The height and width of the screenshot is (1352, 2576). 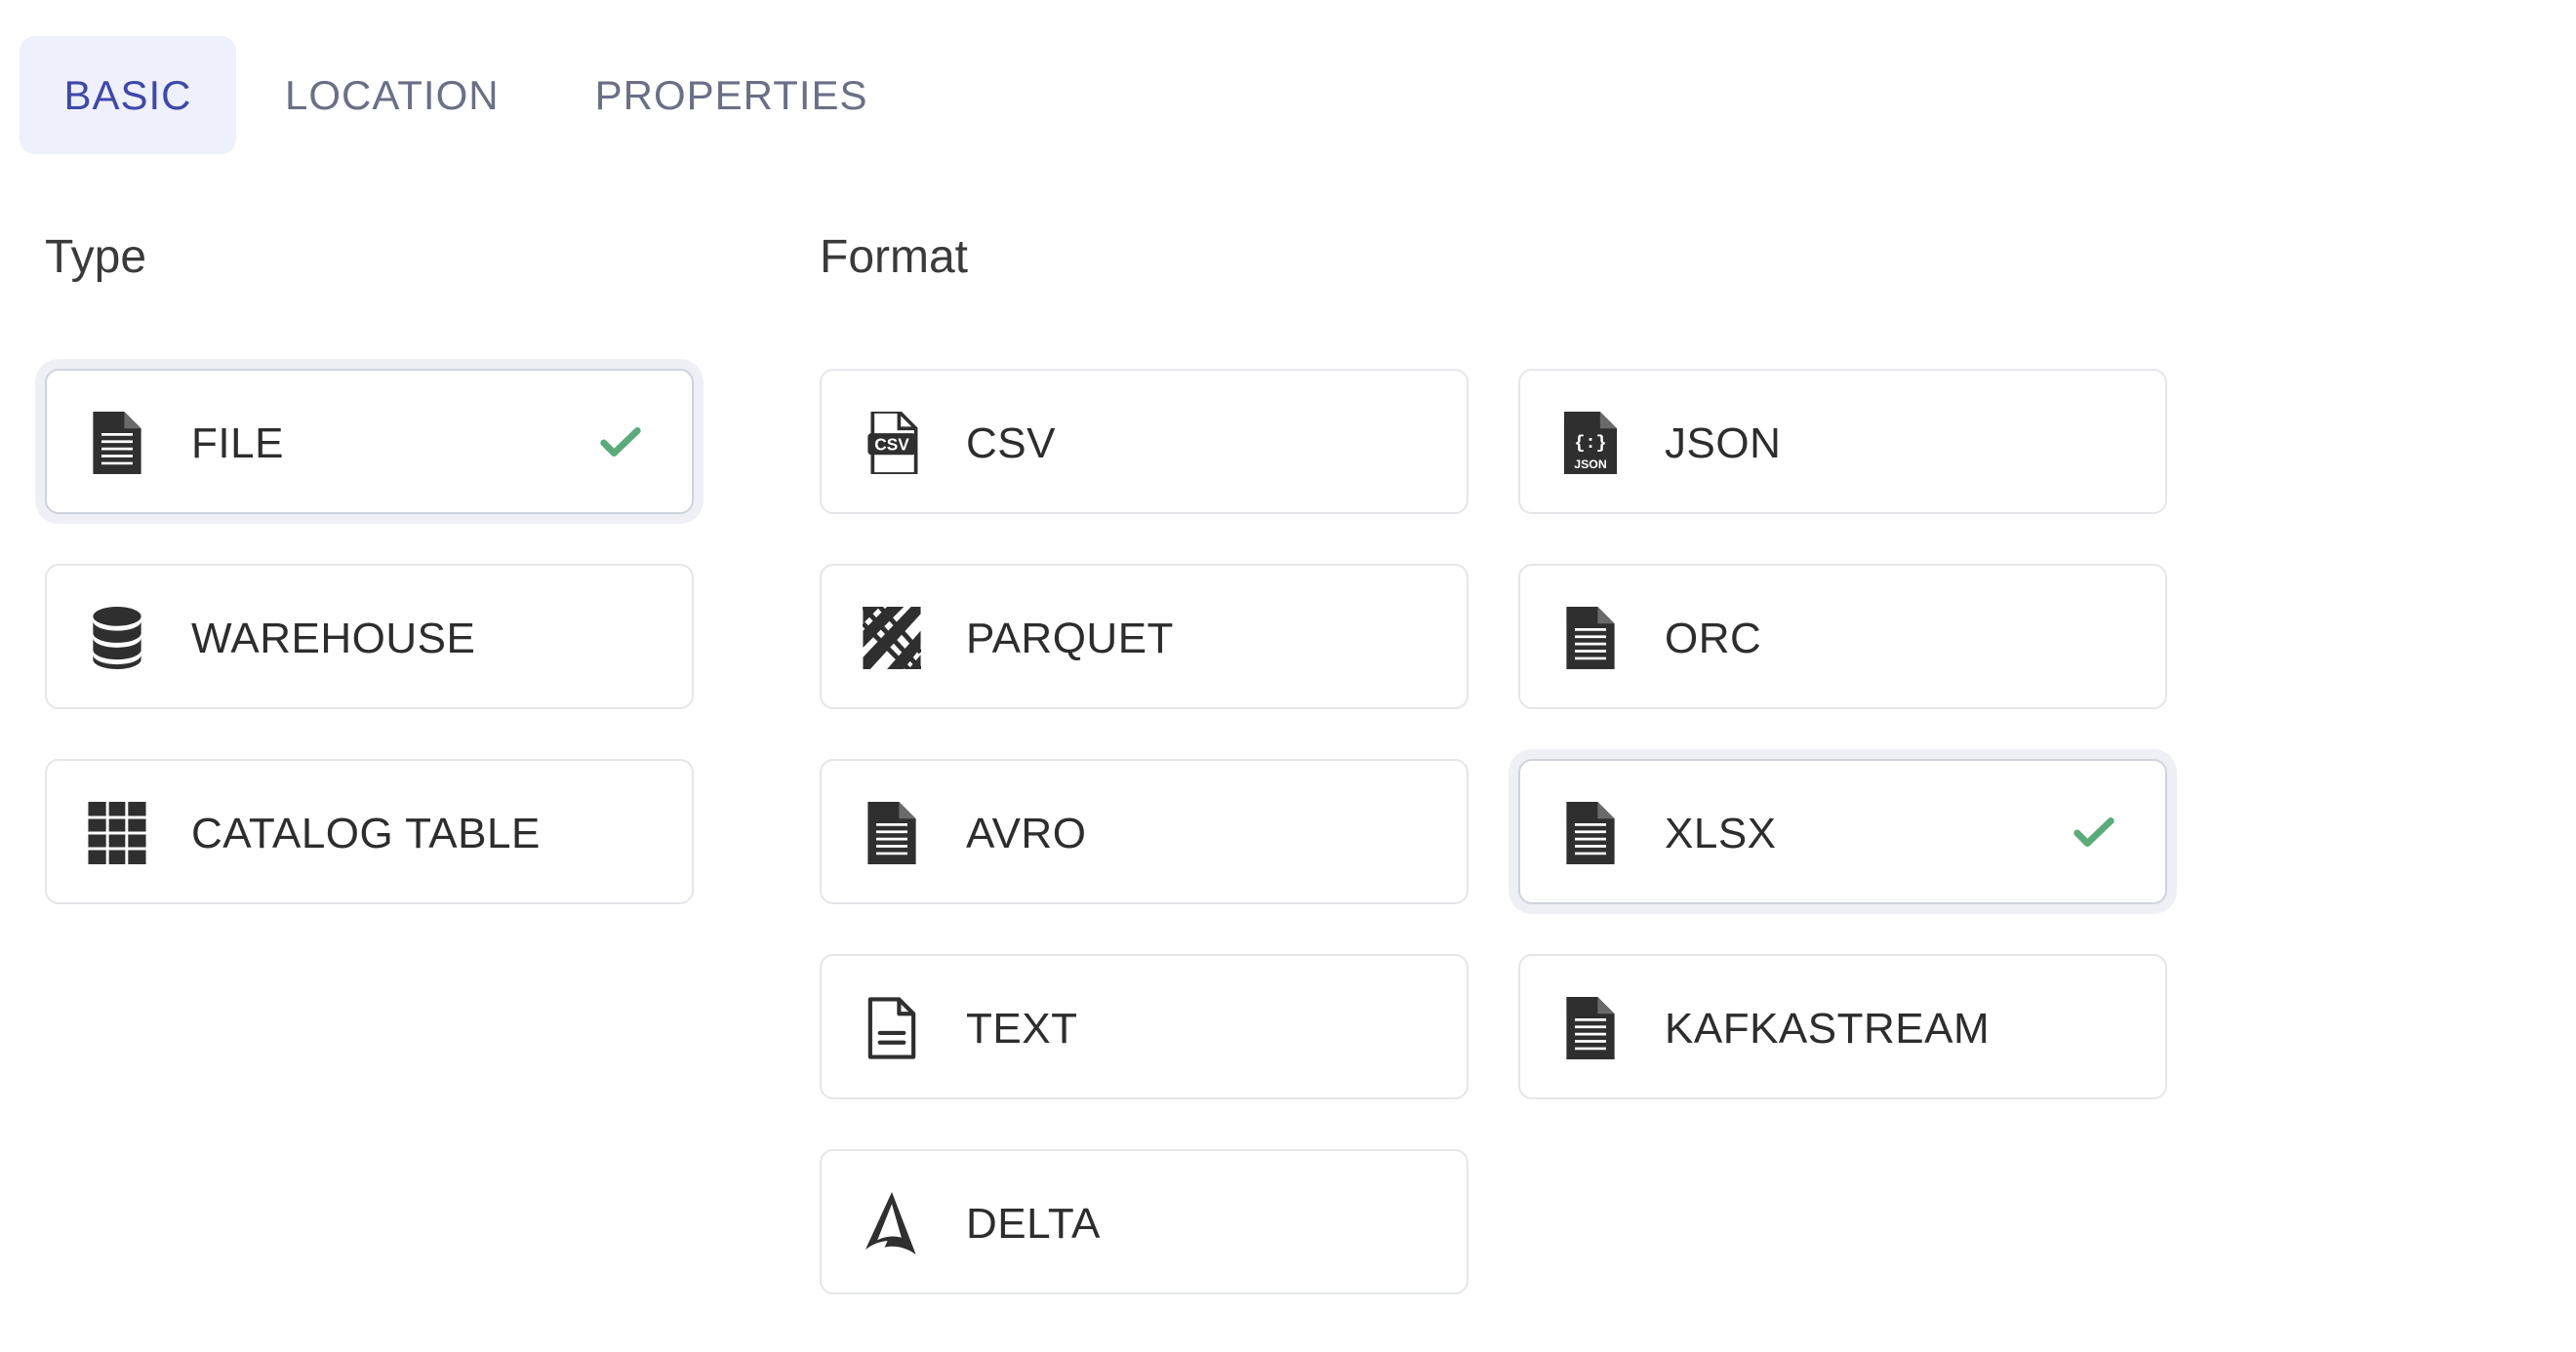 I want to click on type-option-label: CATALOG TABLE, so click(x=366, y=833).